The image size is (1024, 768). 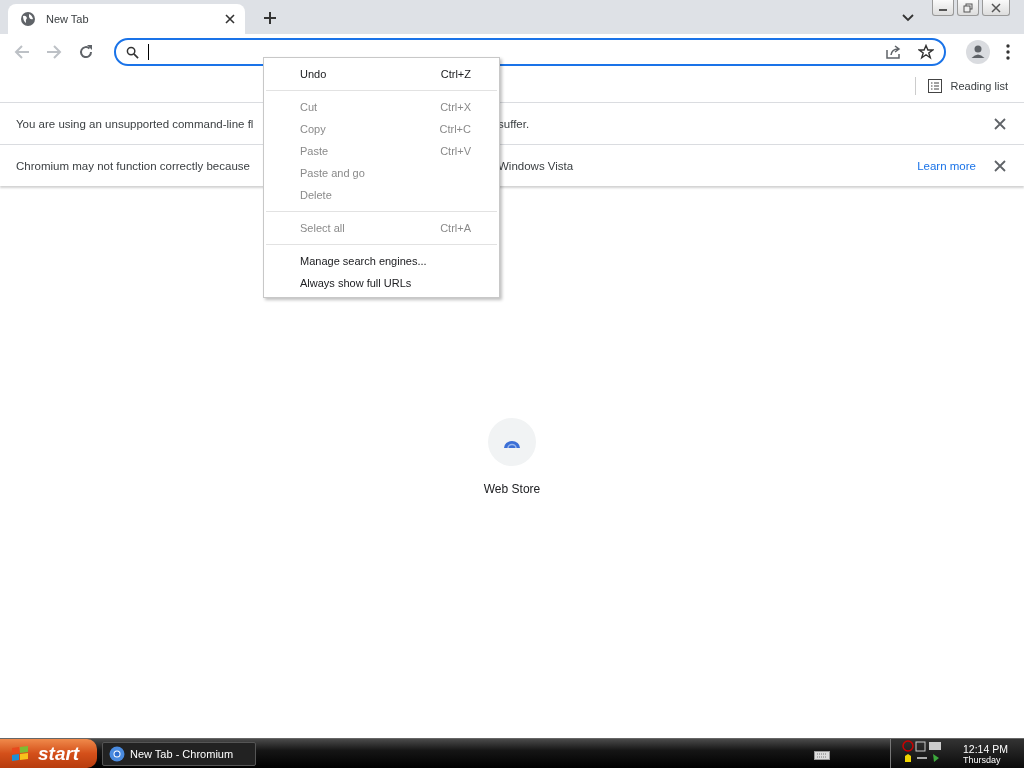 What do you see at coordinates (48, 753) in the screenshot?
I see `start-button: start` at bounding box center [48, 753].